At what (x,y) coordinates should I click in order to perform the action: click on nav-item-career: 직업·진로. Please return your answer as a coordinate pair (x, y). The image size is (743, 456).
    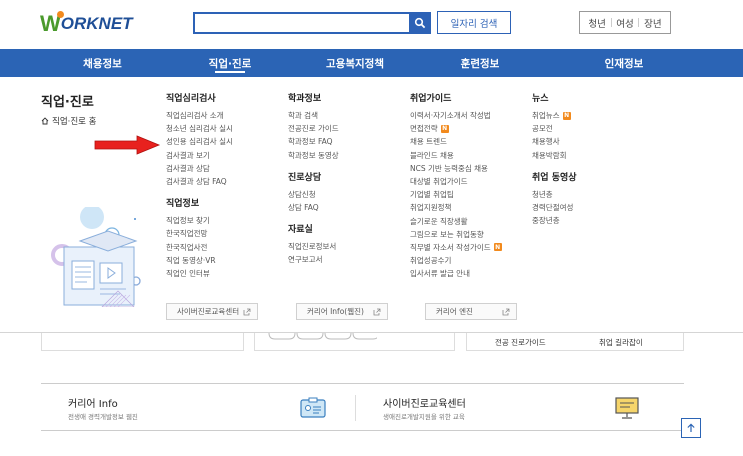
    Looking at the image, I should click on (230, 63).